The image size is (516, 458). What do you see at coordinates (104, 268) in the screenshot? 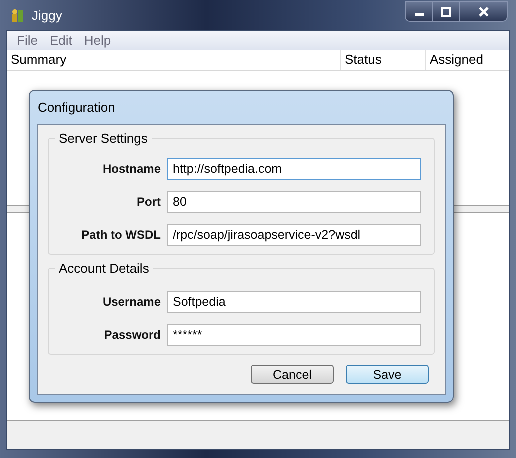
I see `group-title: Account Details` at bounding box center [104, 268].